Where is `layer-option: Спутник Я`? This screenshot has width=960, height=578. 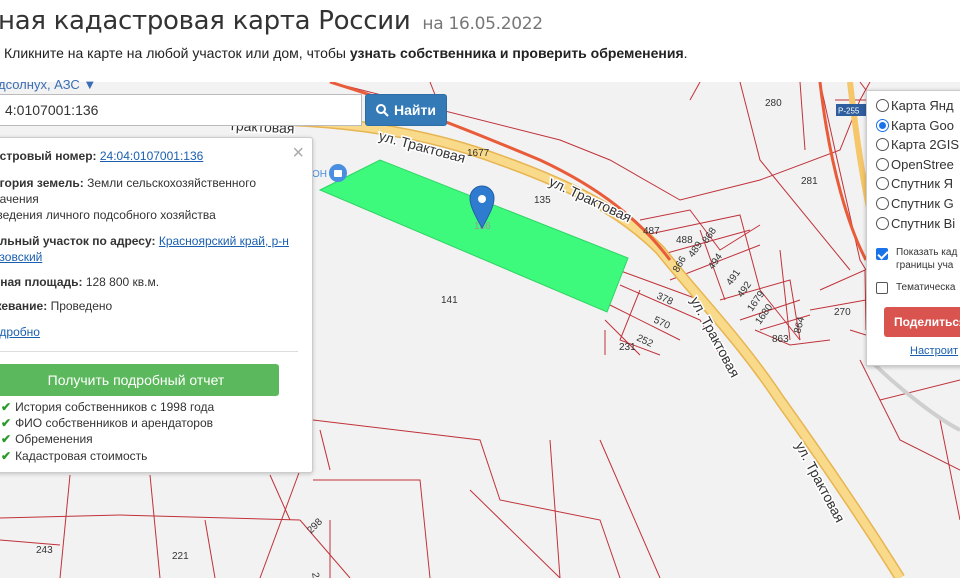
layer-option: Спутник Я is located at coordinates (914, 183).